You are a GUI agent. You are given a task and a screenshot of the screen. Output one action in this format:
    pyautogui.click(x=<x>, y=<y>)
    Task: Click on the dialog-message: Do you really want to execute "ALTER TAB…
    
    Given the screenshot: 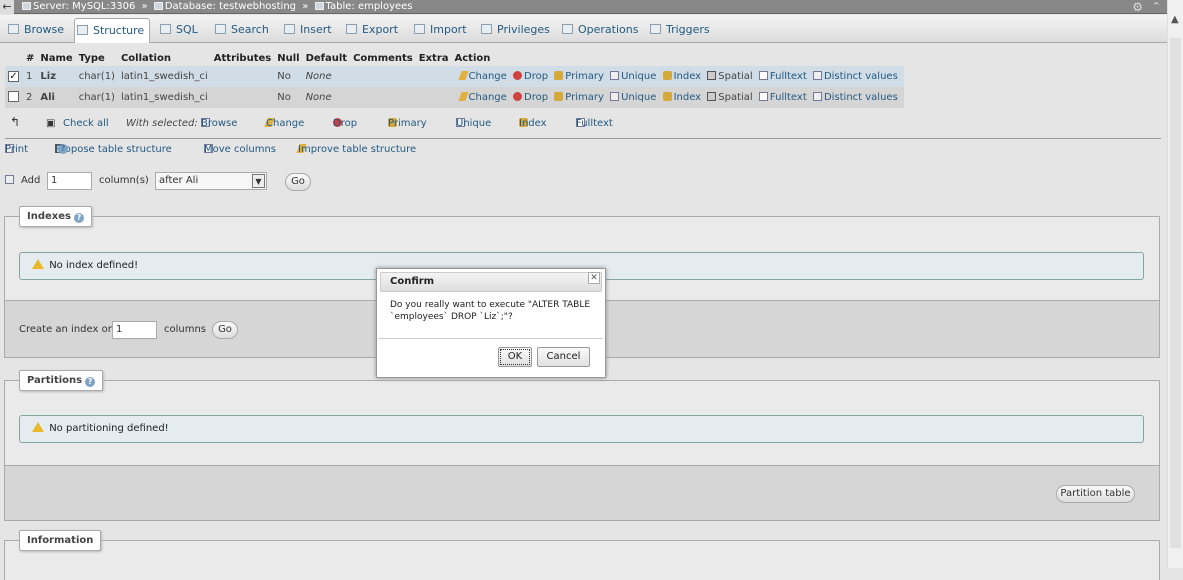 What is the action you would take?
    pyautogui.click(x=490, y=311)
    